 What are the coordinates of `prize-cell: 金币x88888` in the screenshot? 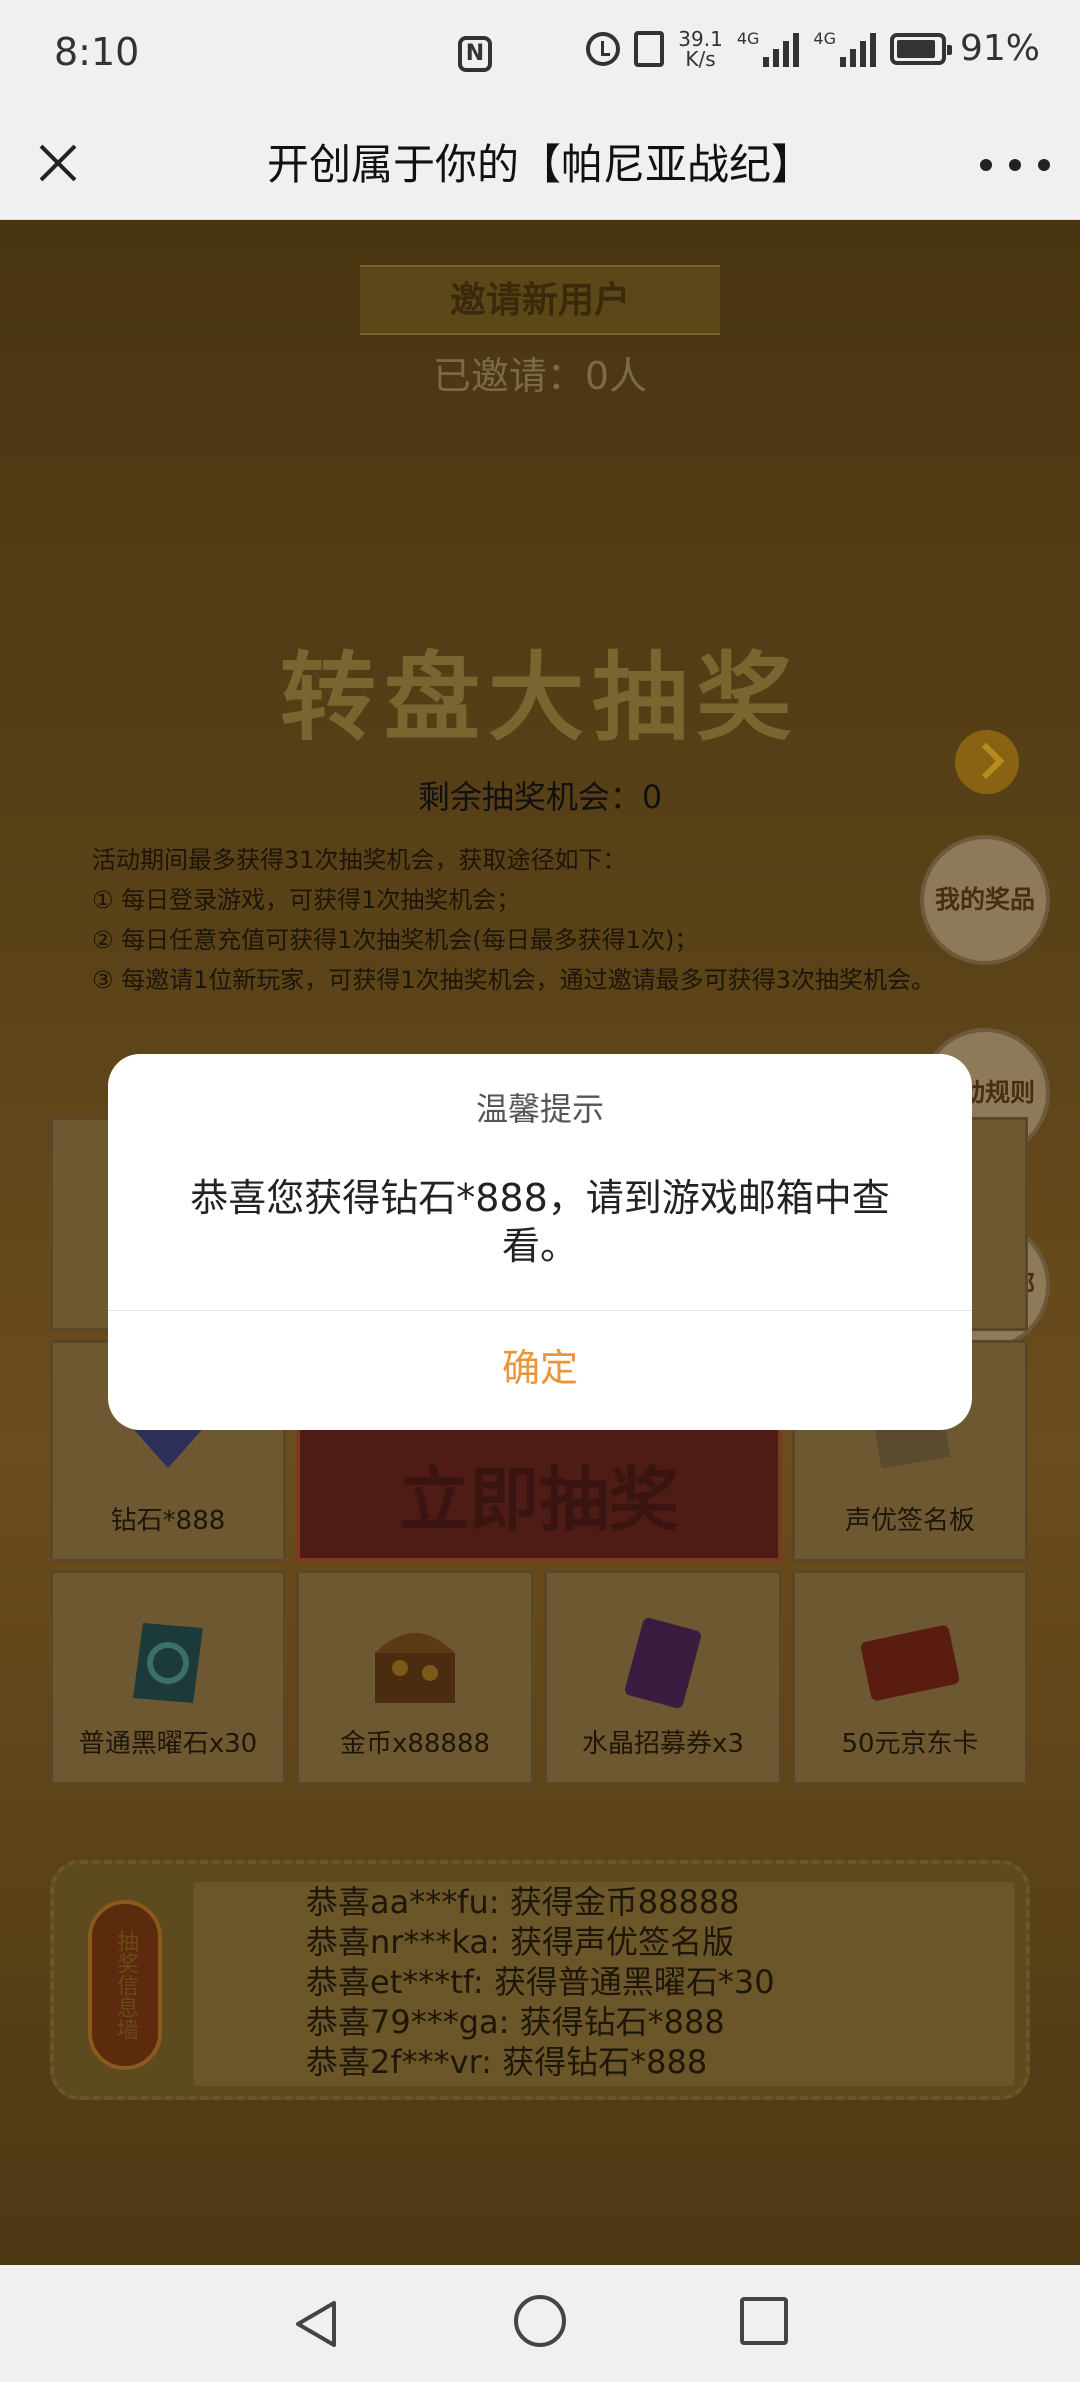 It's located at (415, 1677).